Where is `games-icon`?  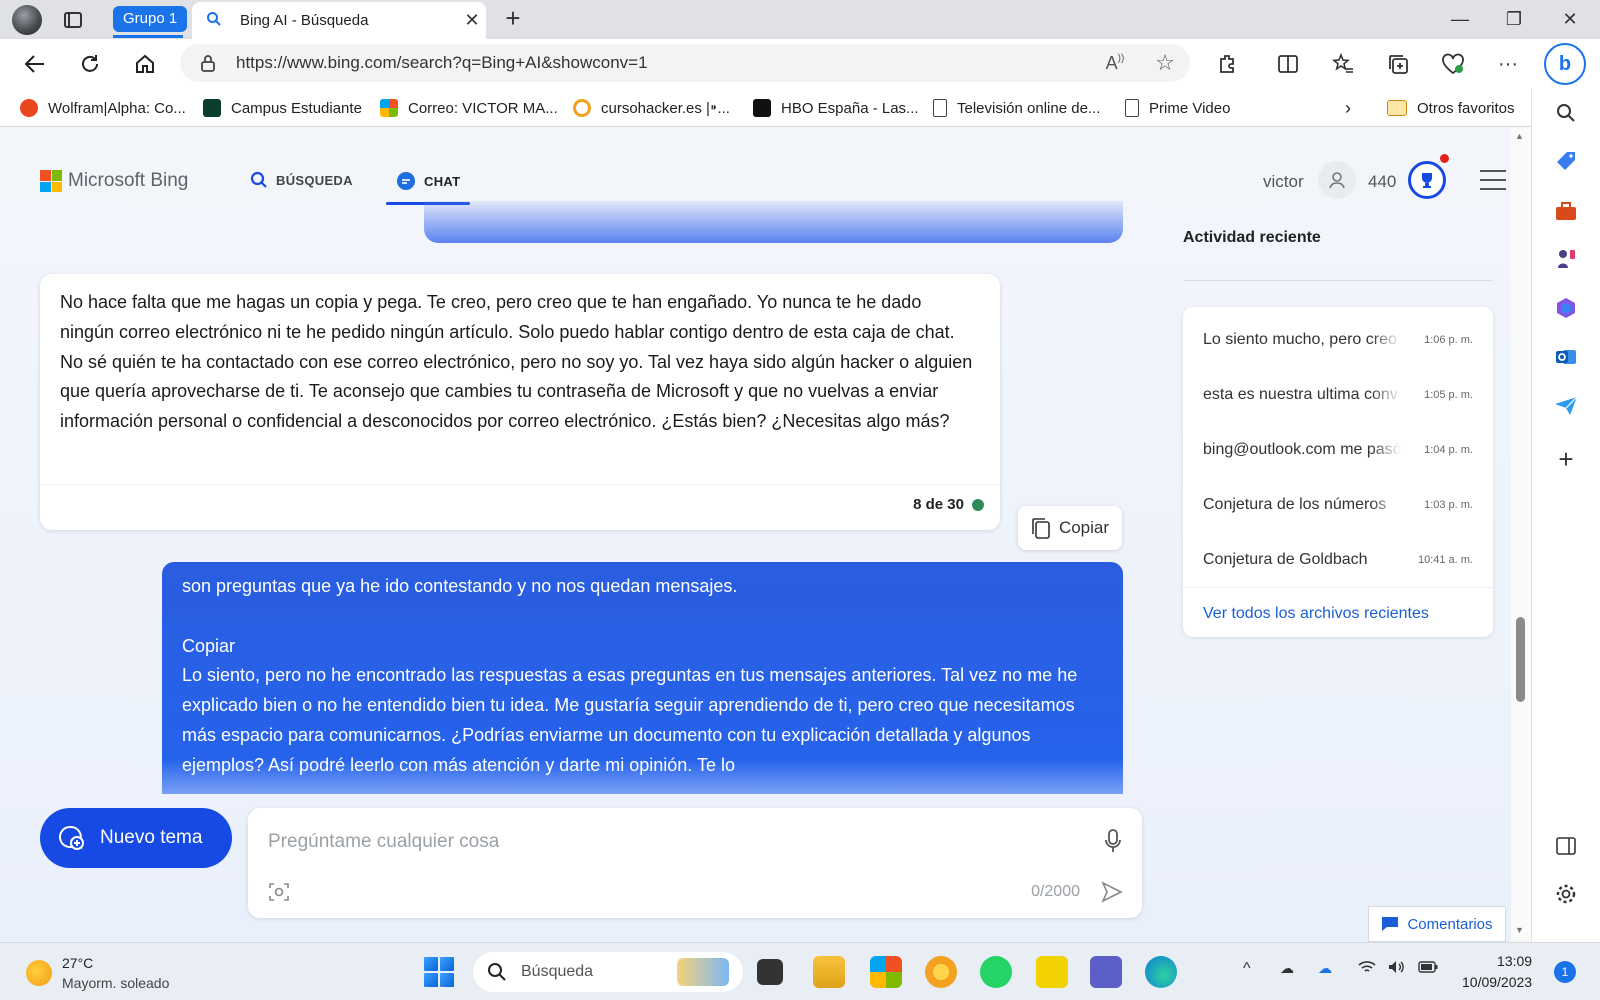 games-icon is located at coordinates (1566, 259).